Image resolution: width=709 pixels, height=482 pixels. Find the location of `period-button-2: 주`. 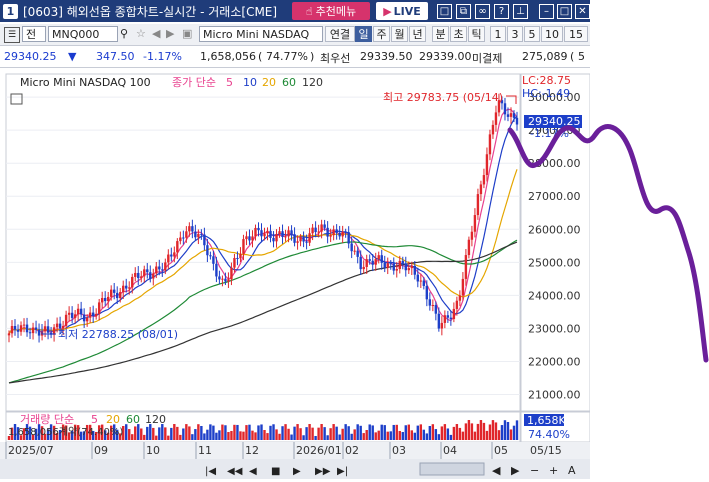

period-button-2: 주 is located at coordinates (381, 34).